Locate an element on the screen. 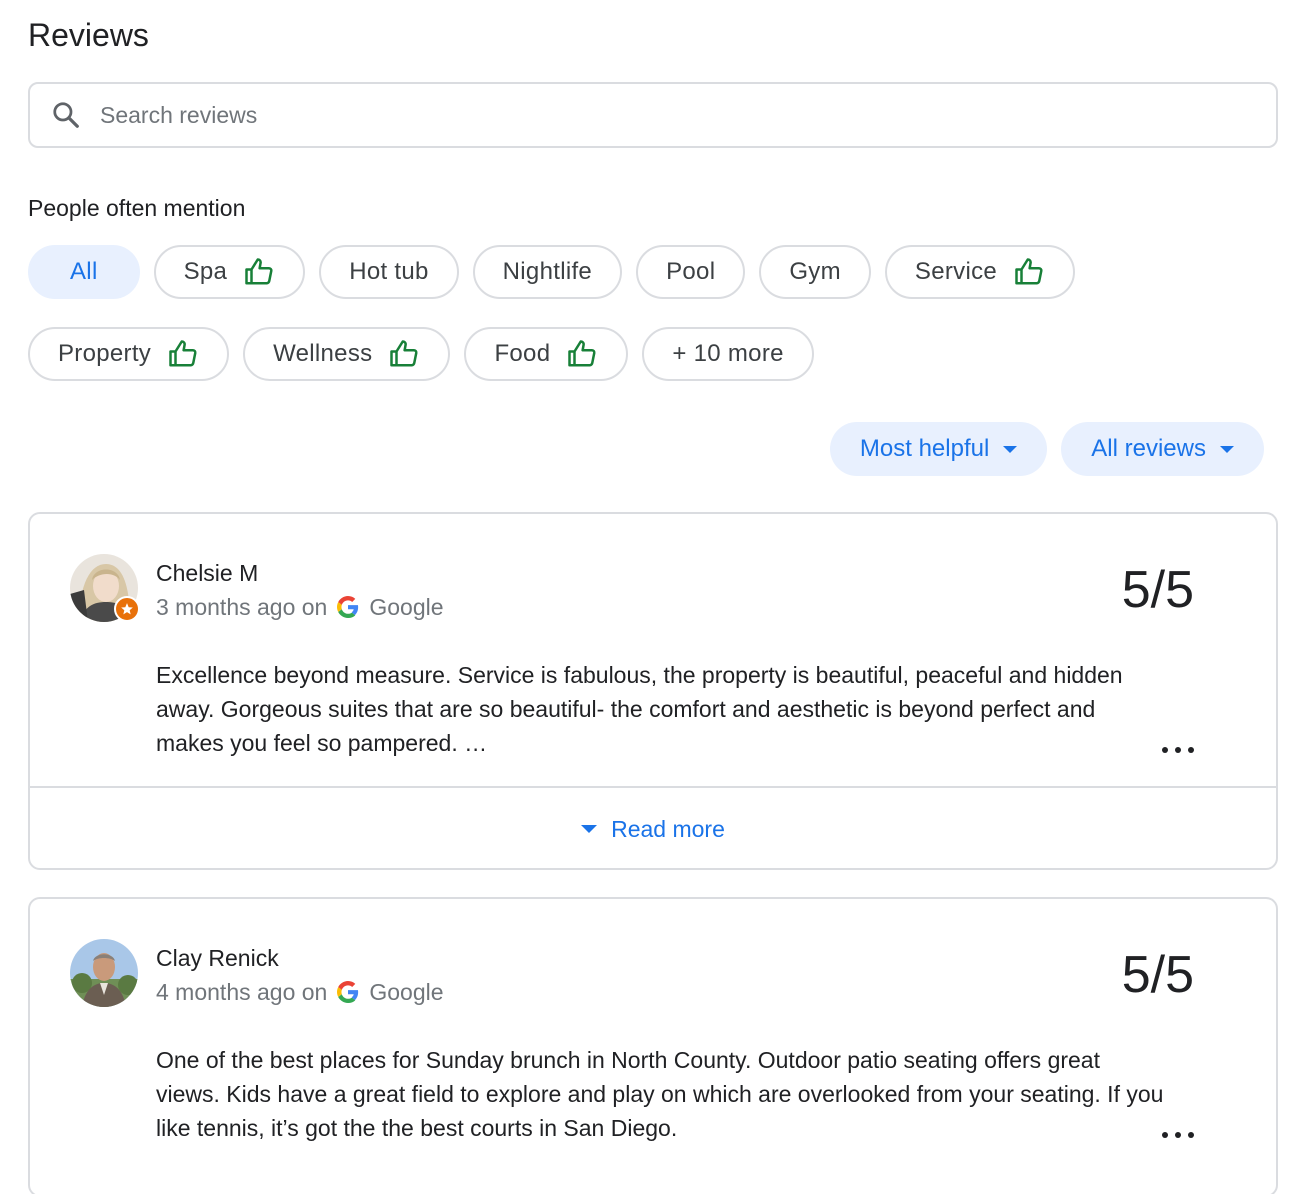 This screenshot has width=1300, height=1194. chip-gym: Gym is located at coordinates (815, 272).